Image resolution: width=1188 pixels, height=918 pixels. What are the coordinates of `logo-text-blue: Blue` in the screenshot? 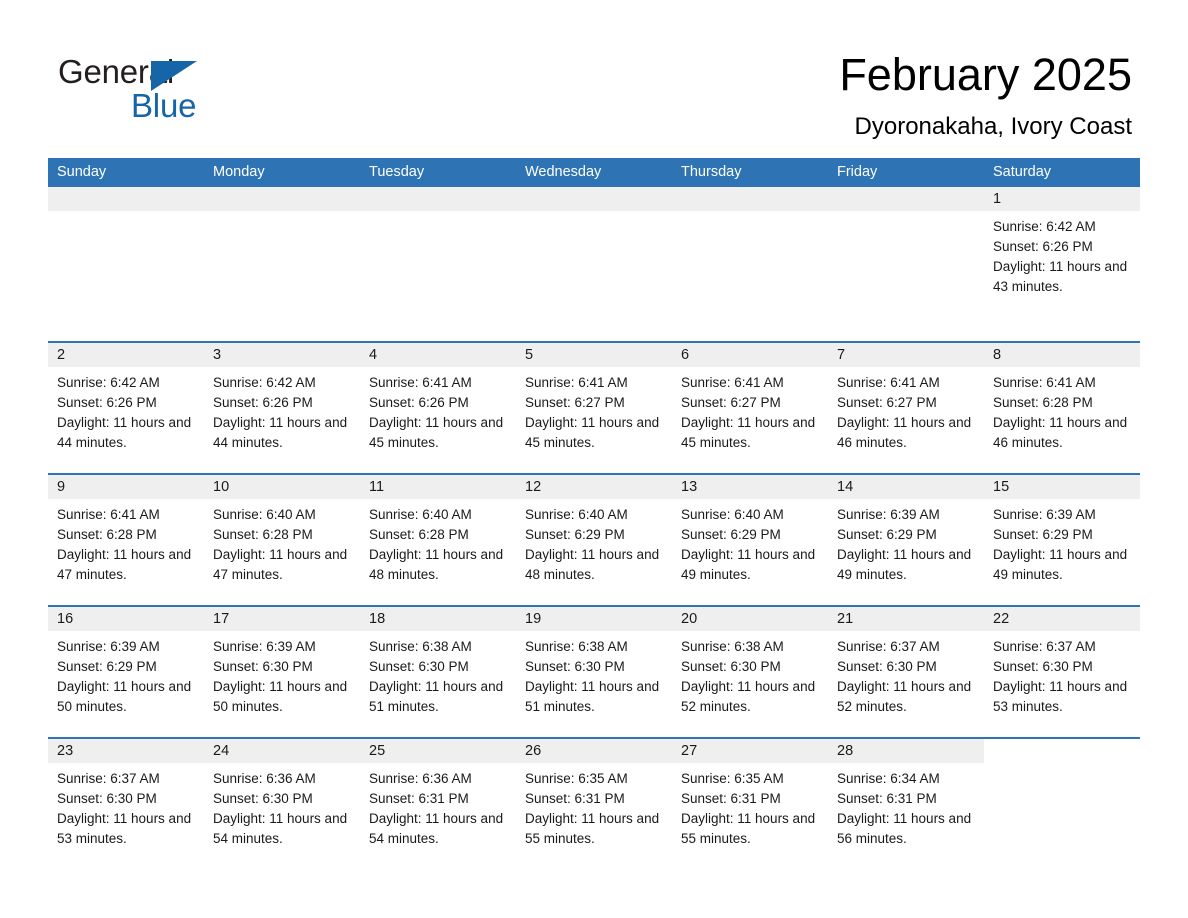 It's located at (164, 105).